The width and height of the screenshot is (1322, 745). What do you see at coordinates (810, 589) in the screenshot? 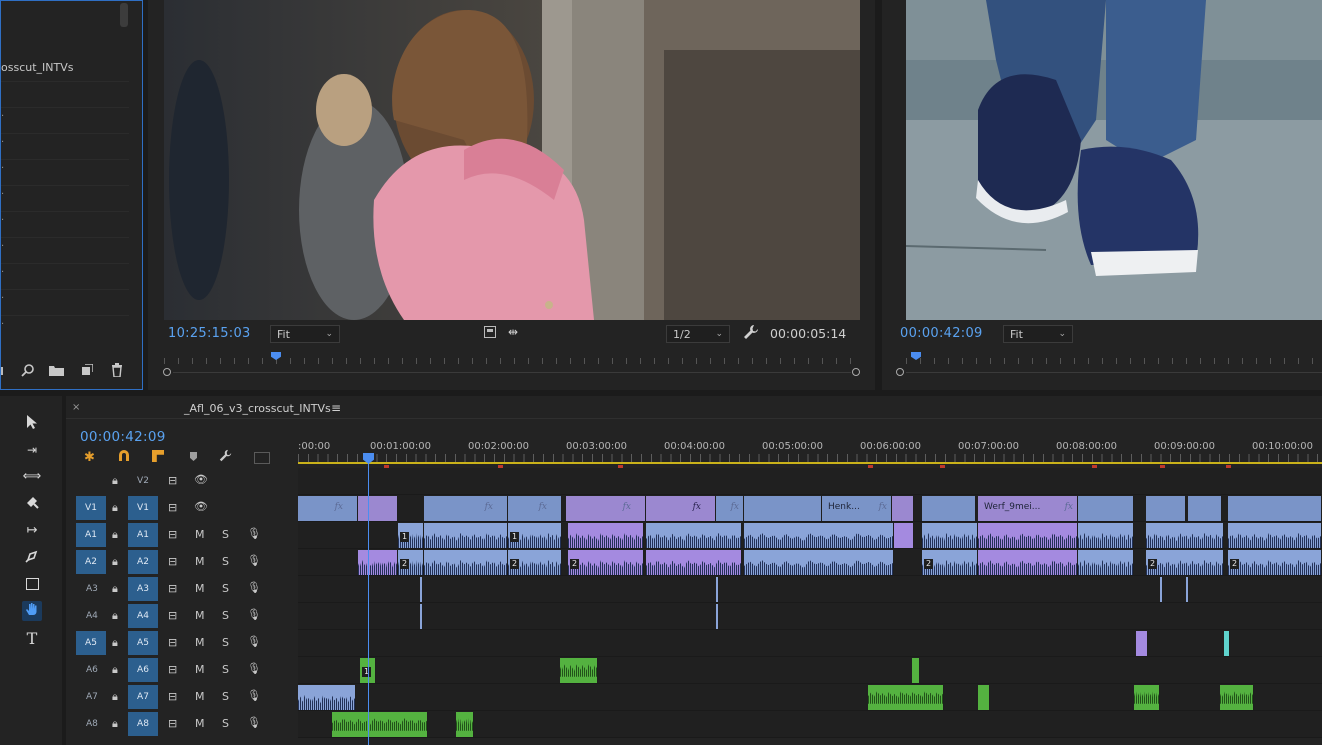
I see `lane-a3` at bounding box center [810, 589].